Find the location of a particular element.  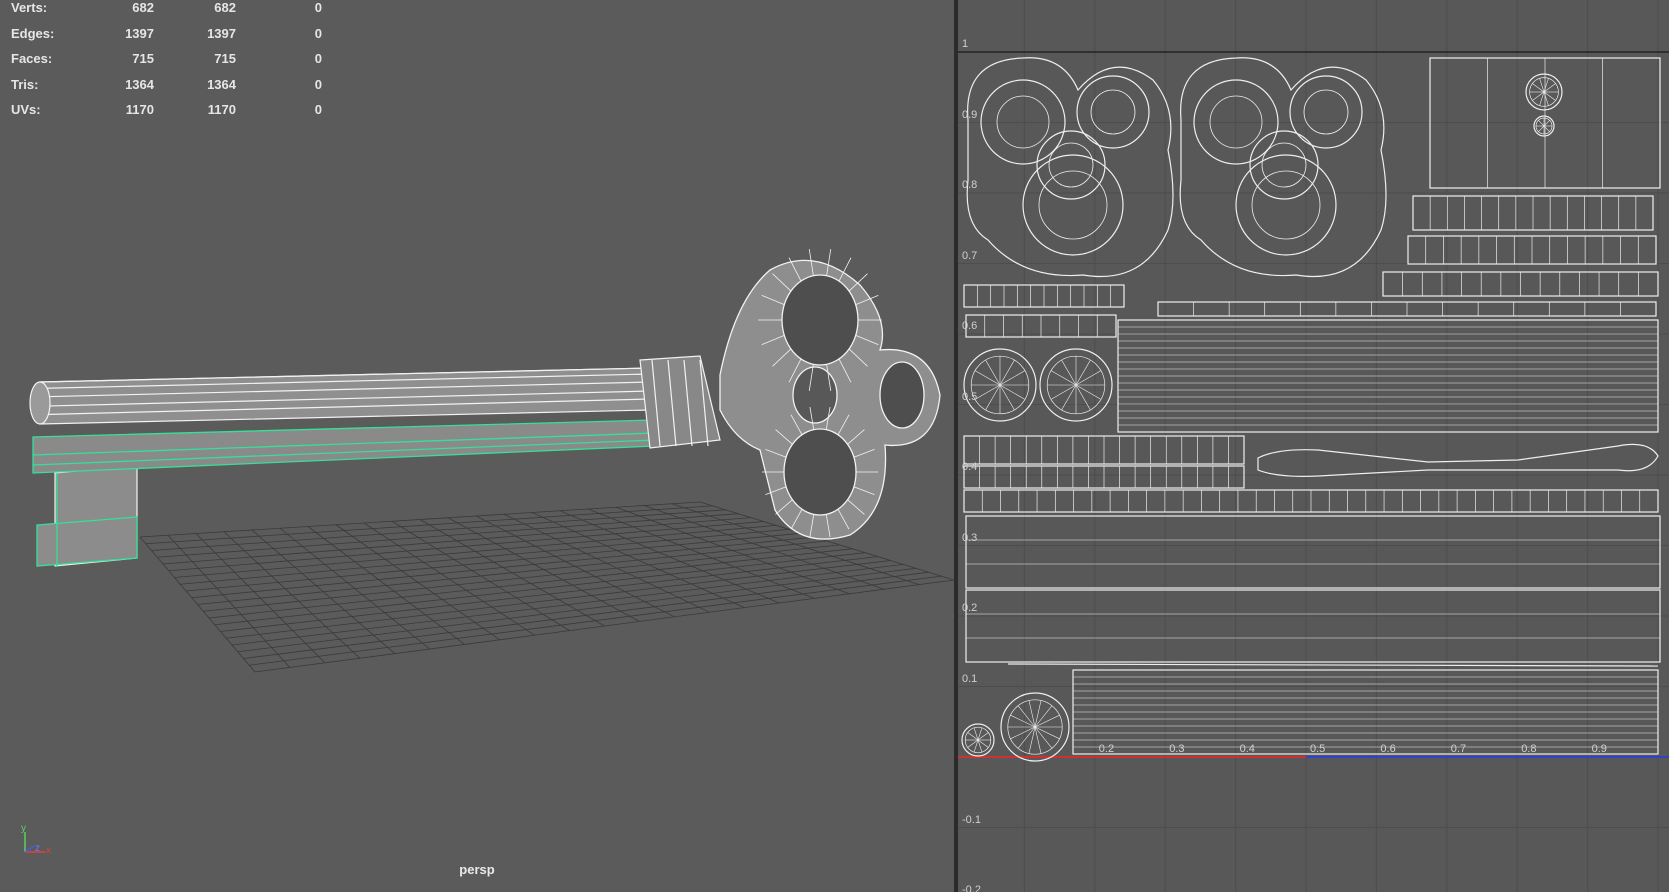

uv-v-label: 0.6 is located at coordinates (970, 326).